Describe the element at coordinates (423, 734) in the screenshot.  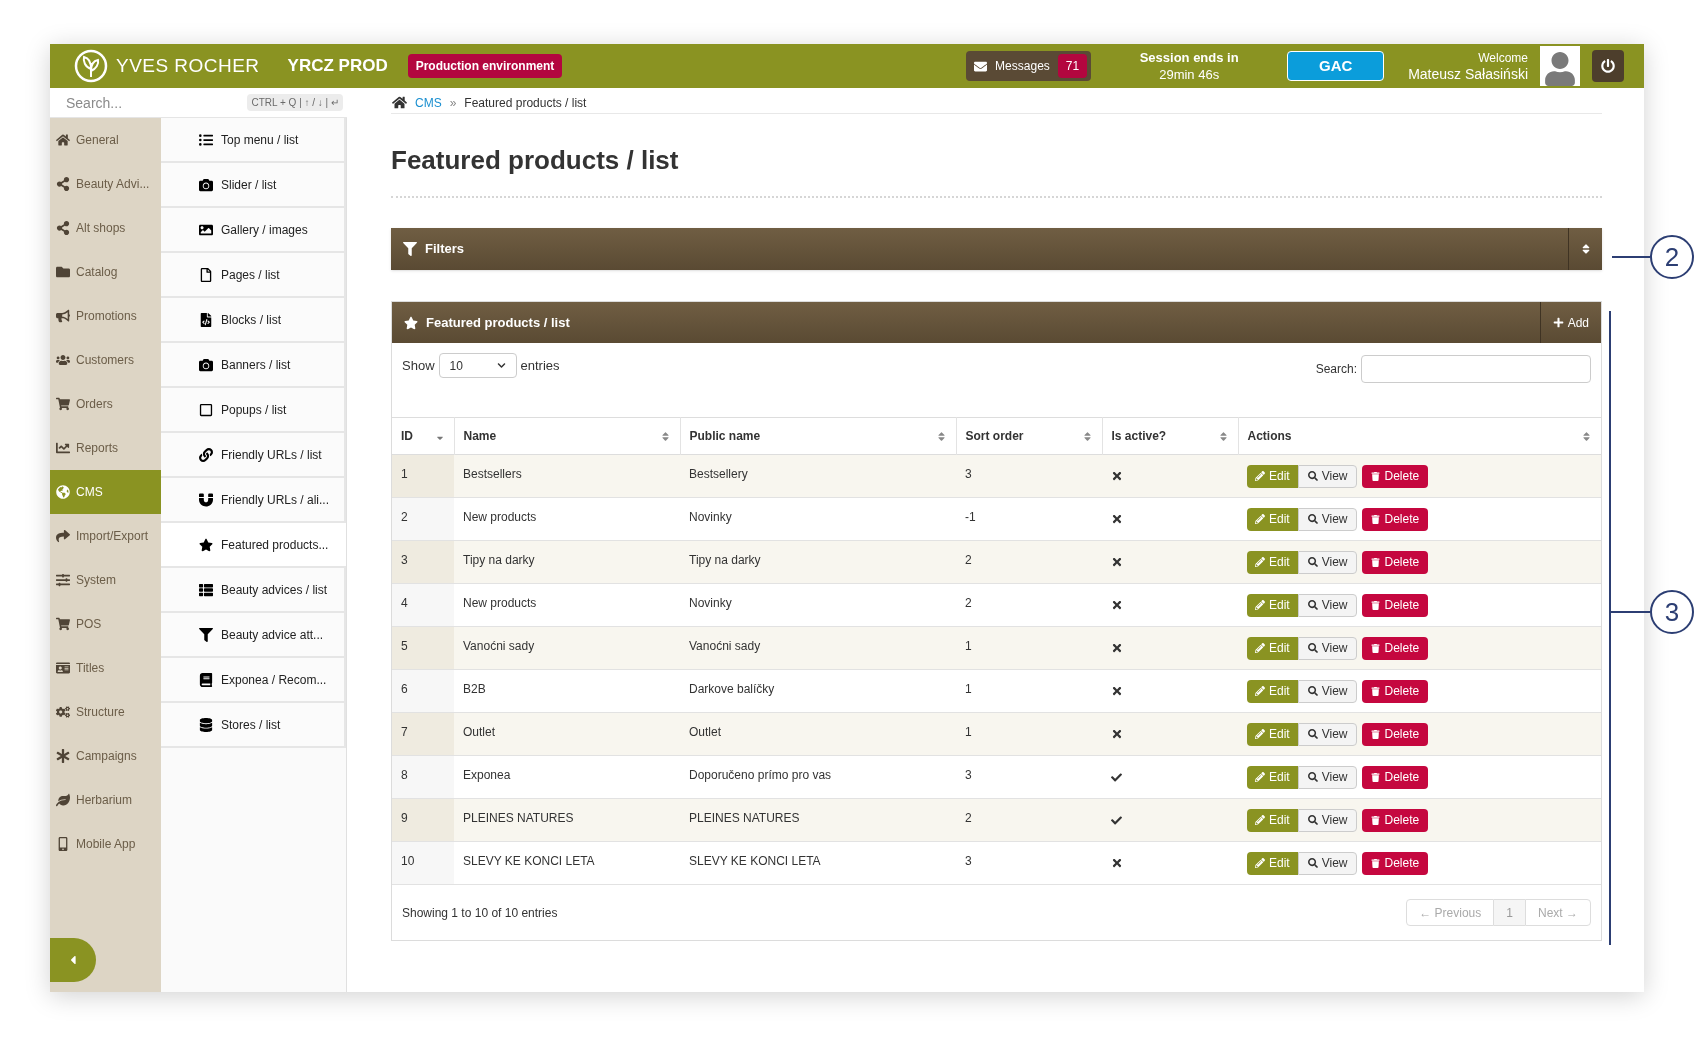
I see `table-cell: 7` at that location.